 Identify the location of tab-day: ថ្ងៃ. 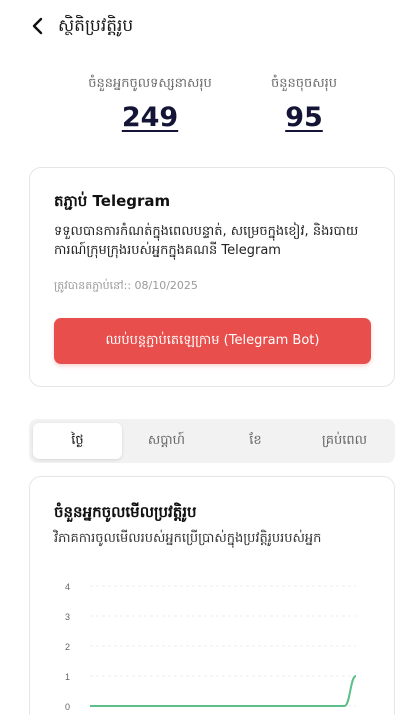
(77, 441).